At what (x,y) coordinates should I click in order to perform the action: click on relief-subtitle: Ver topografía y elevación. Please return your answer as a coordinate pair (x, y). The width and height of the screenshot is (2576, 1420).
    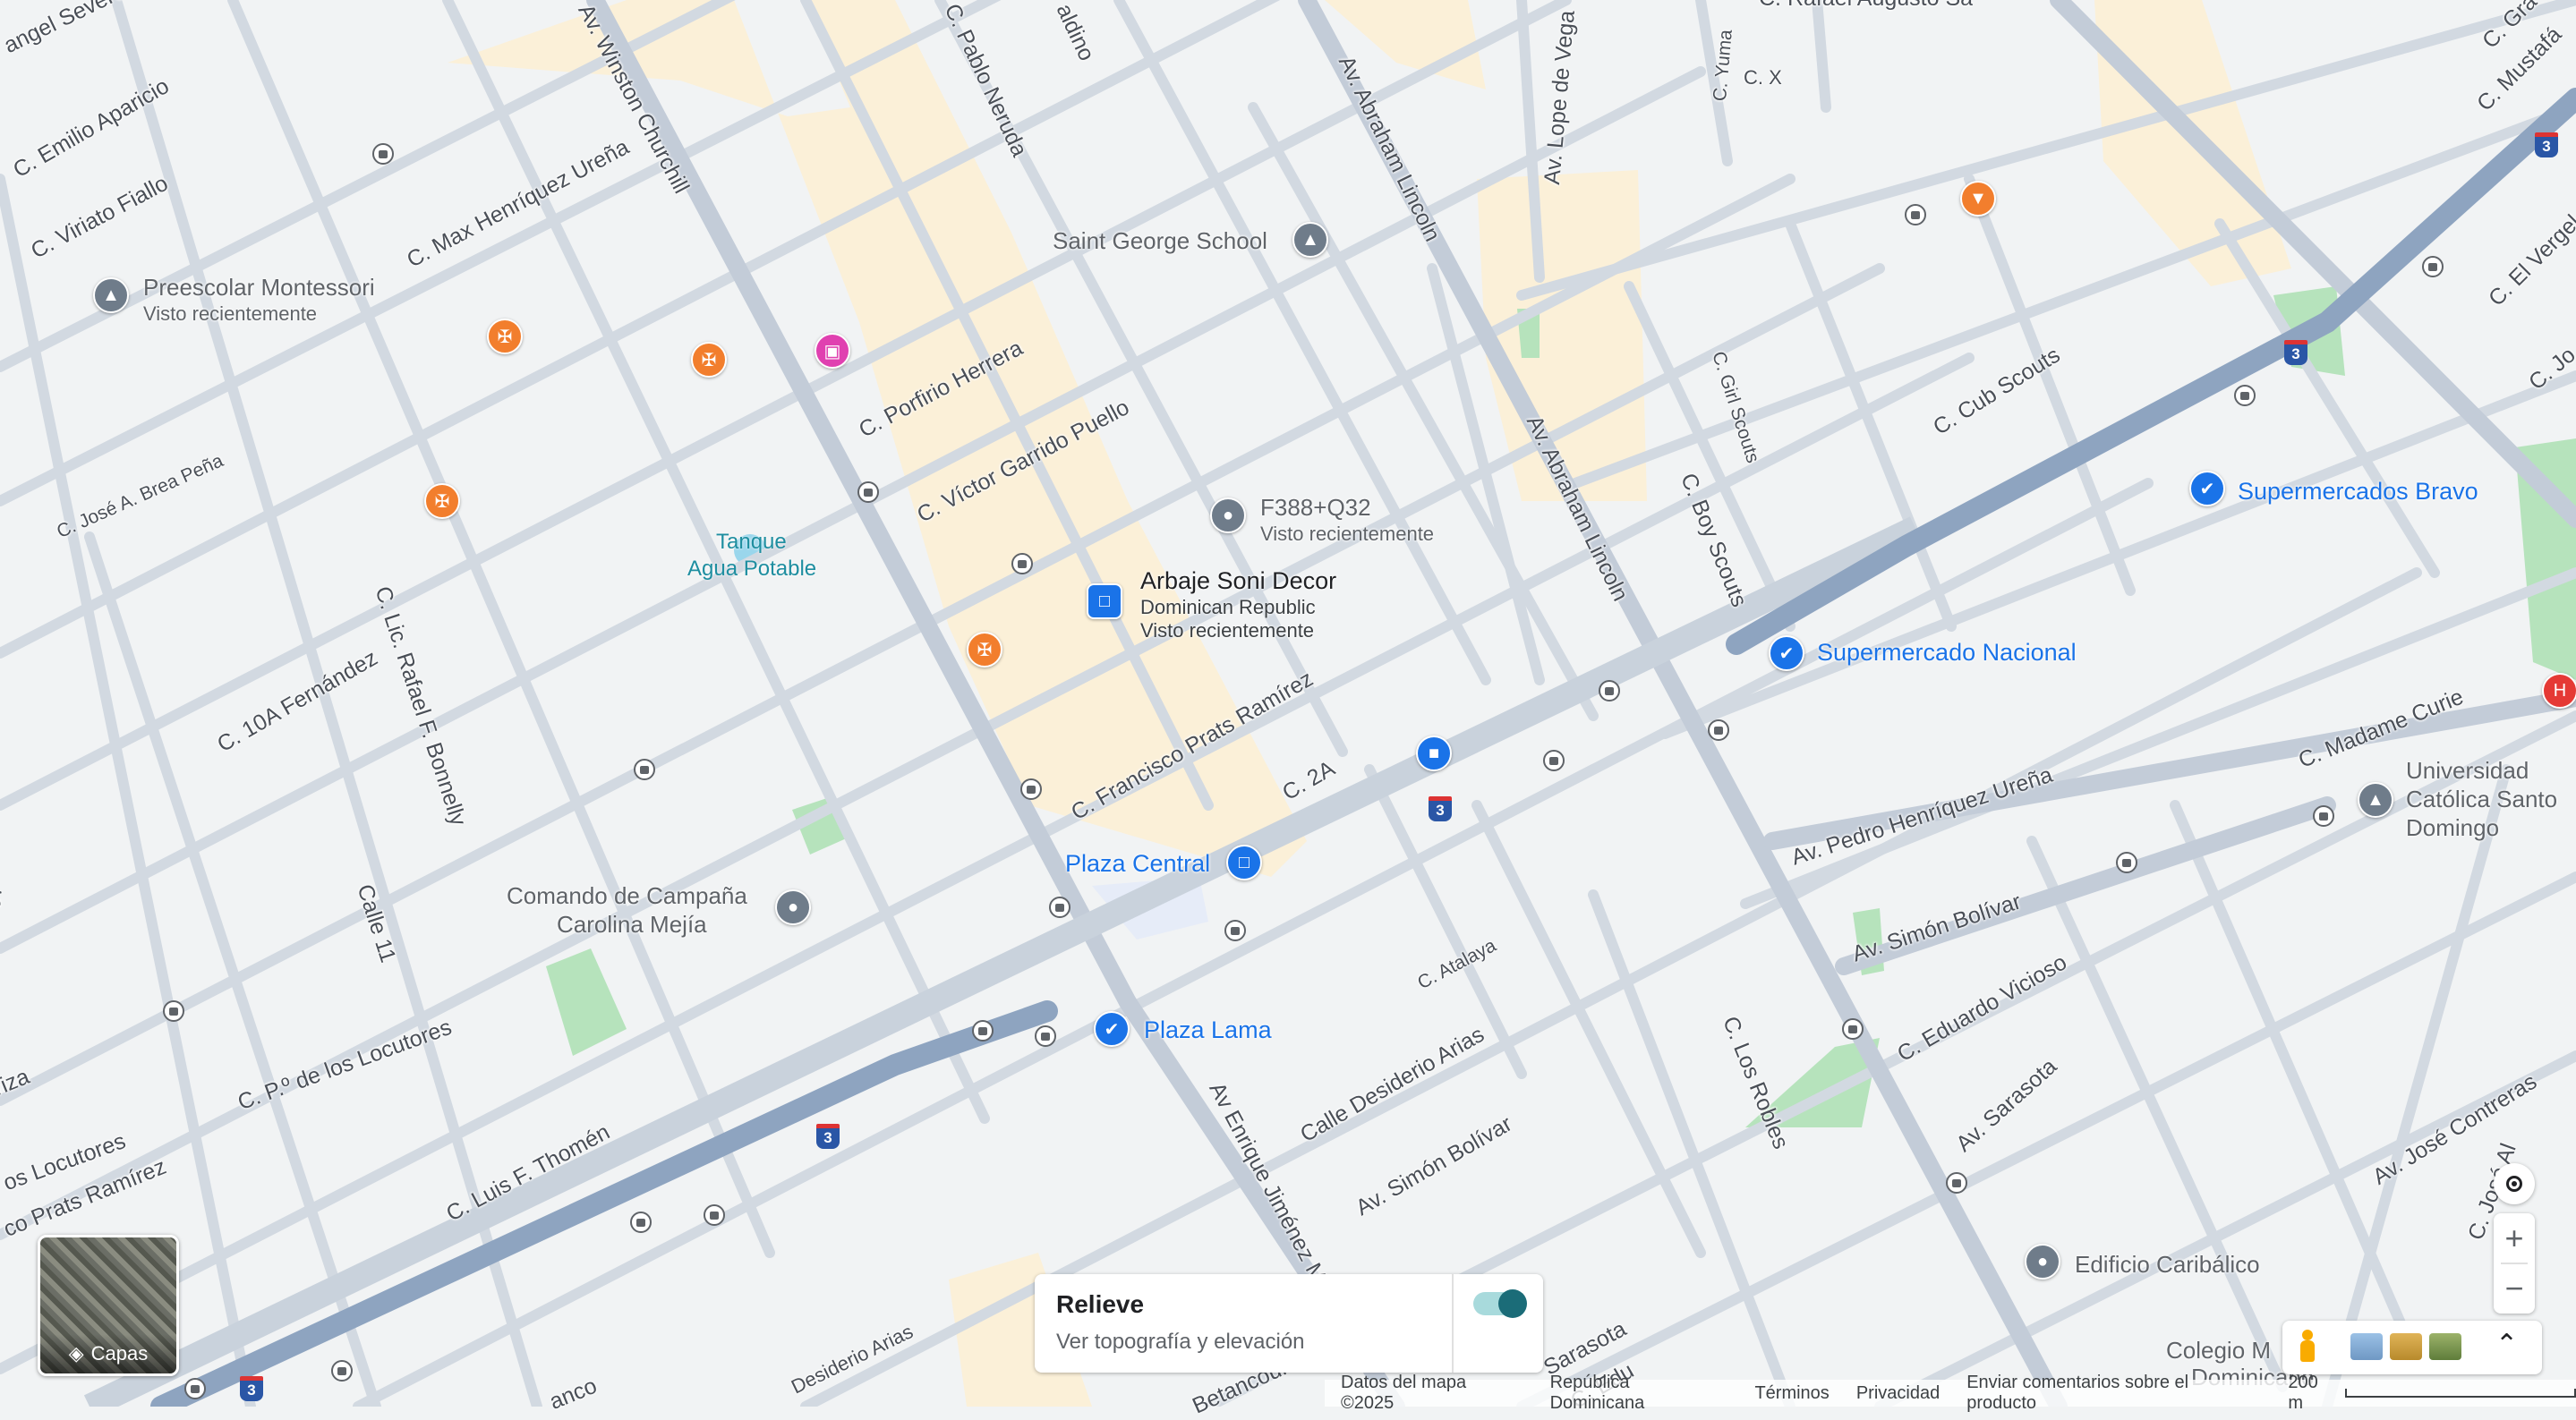
    Looking at the image, I should click on (1180, 1342).